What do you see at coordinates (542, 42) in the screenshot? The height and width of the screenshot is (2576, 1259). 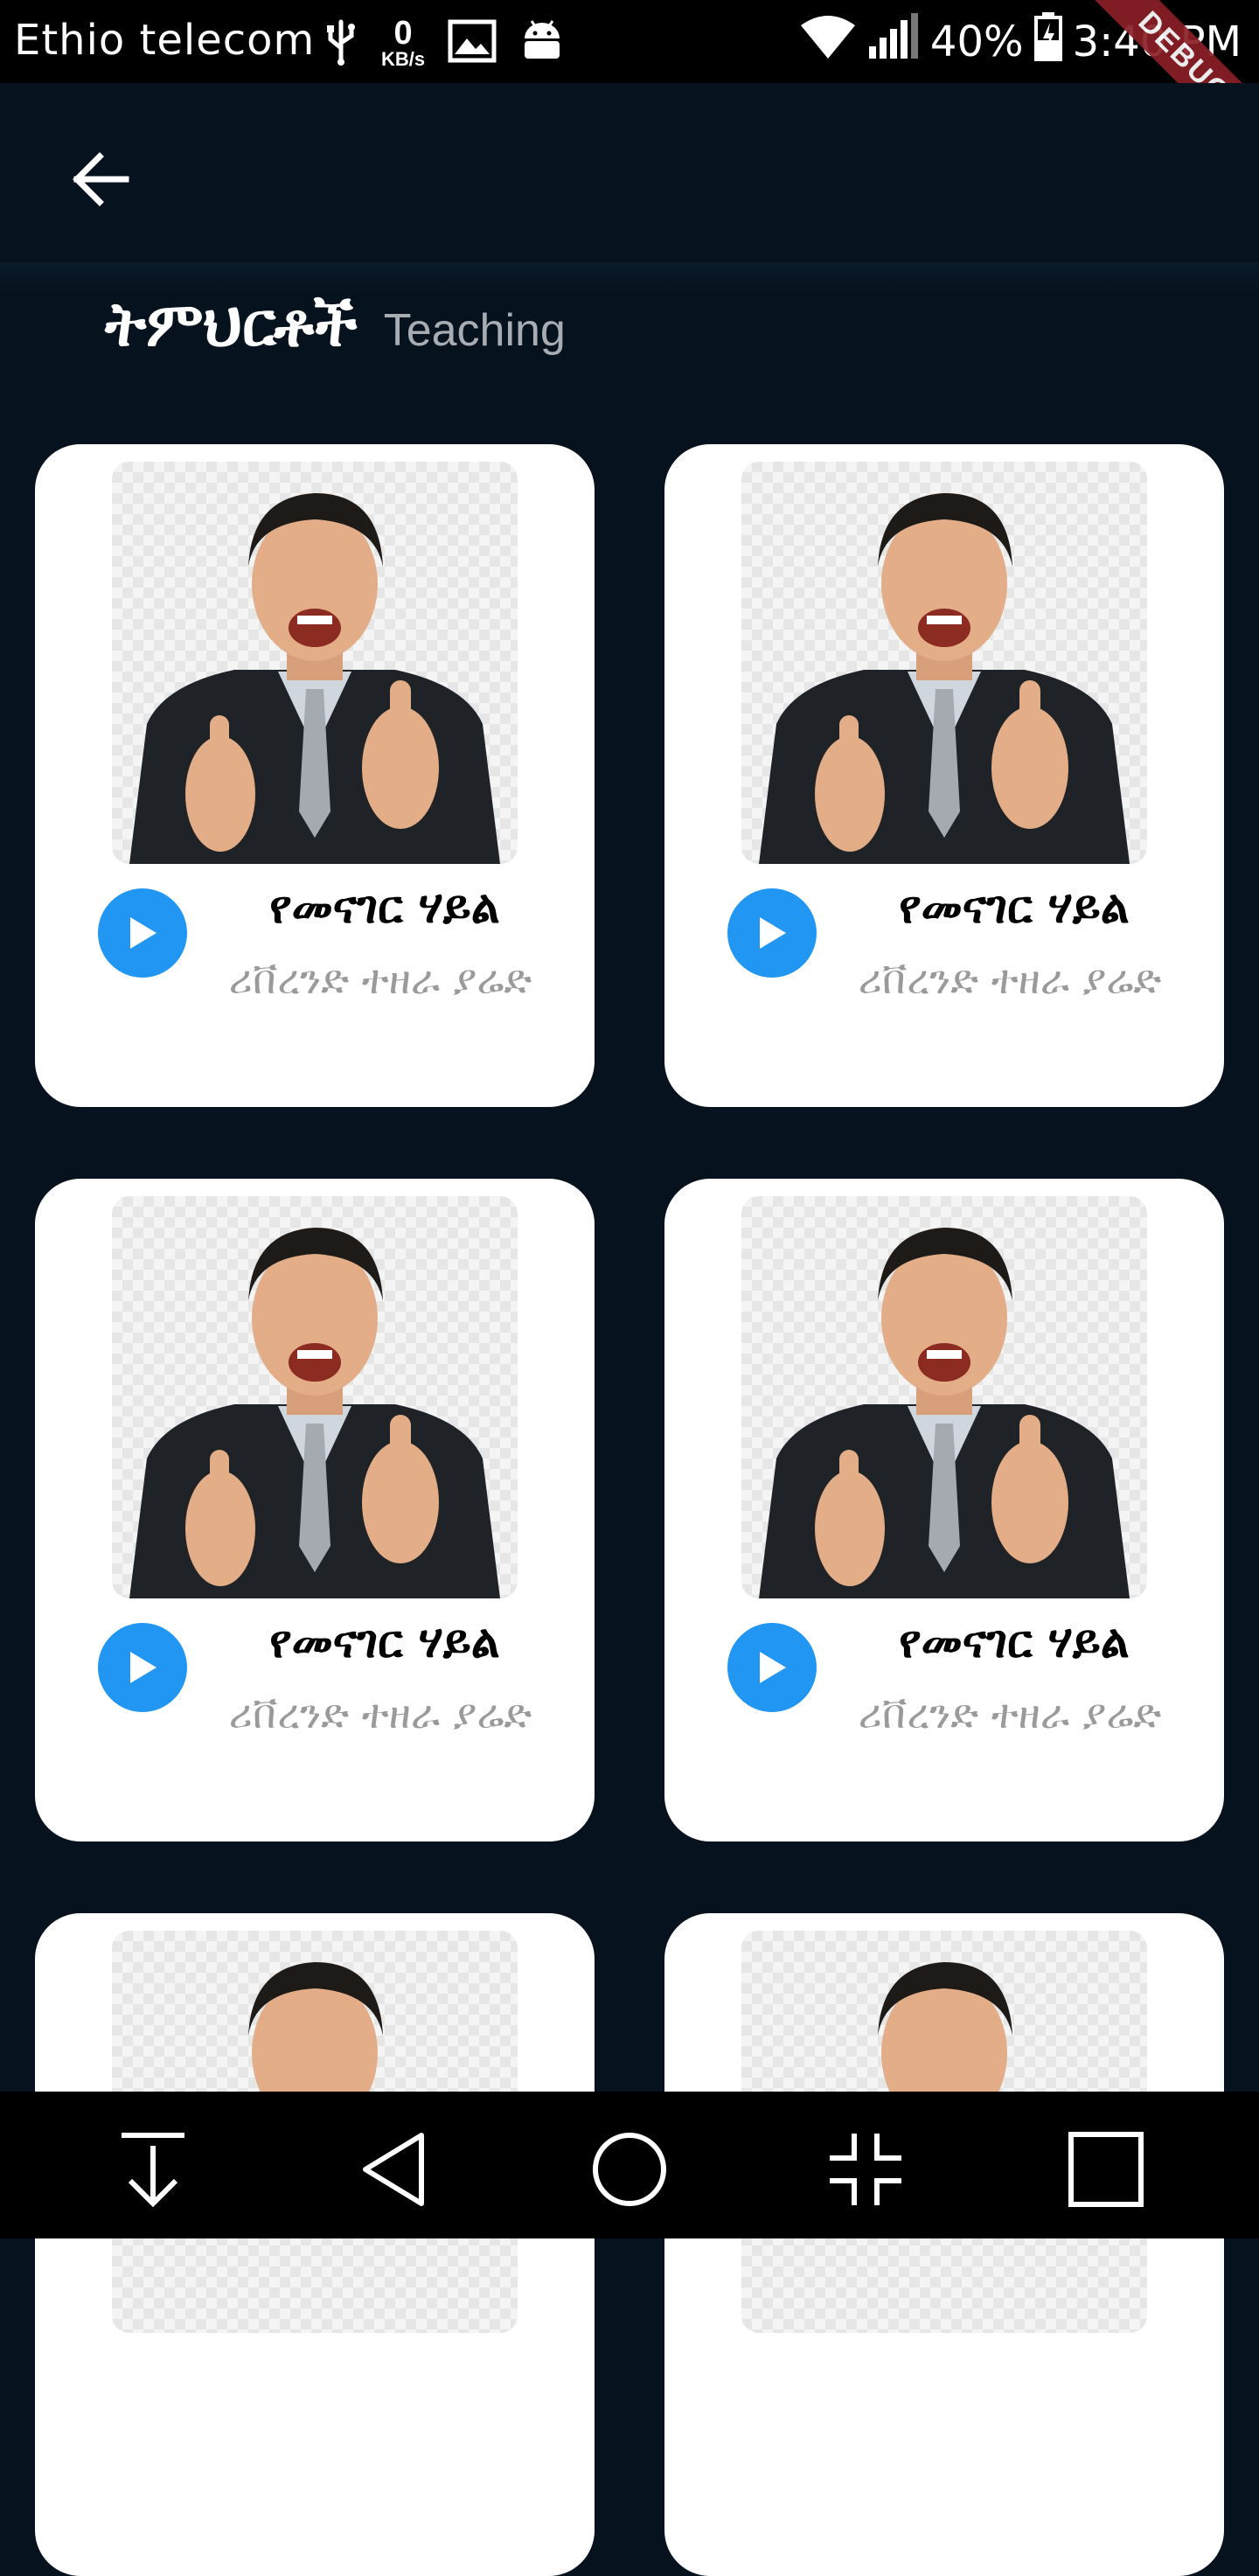 I see `android-icon` at bounding box center [542, 42].